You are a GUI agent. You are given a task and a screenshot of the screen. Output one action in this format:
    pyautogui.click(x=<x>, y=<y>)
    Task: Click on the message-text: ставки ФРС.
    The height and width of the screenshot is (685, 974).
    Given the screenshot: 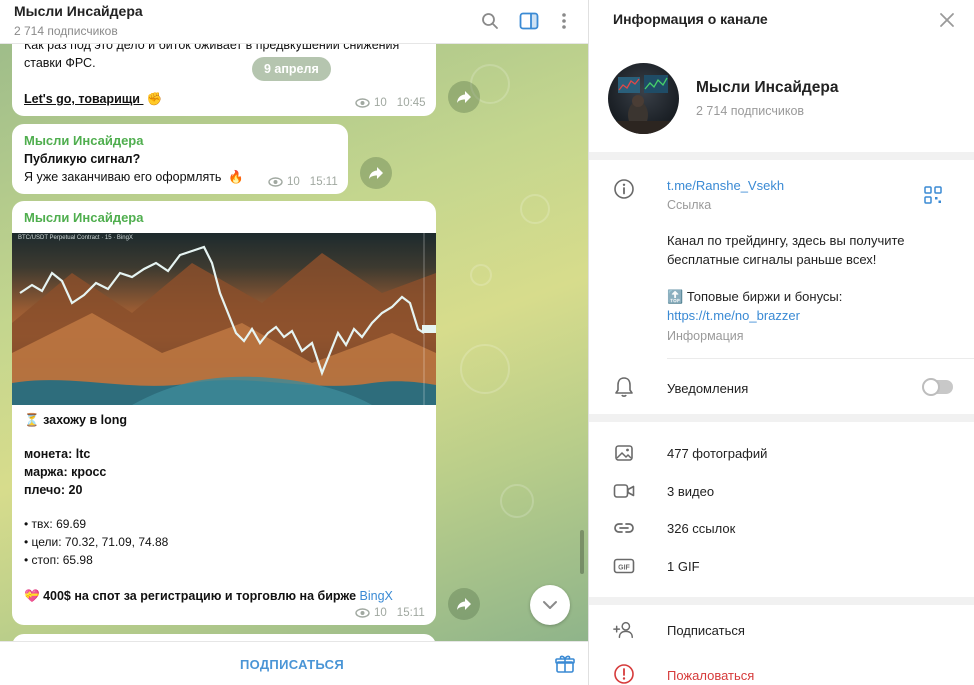 What is the action you would take?
    pyautogui.click(x=60, y=63)
    